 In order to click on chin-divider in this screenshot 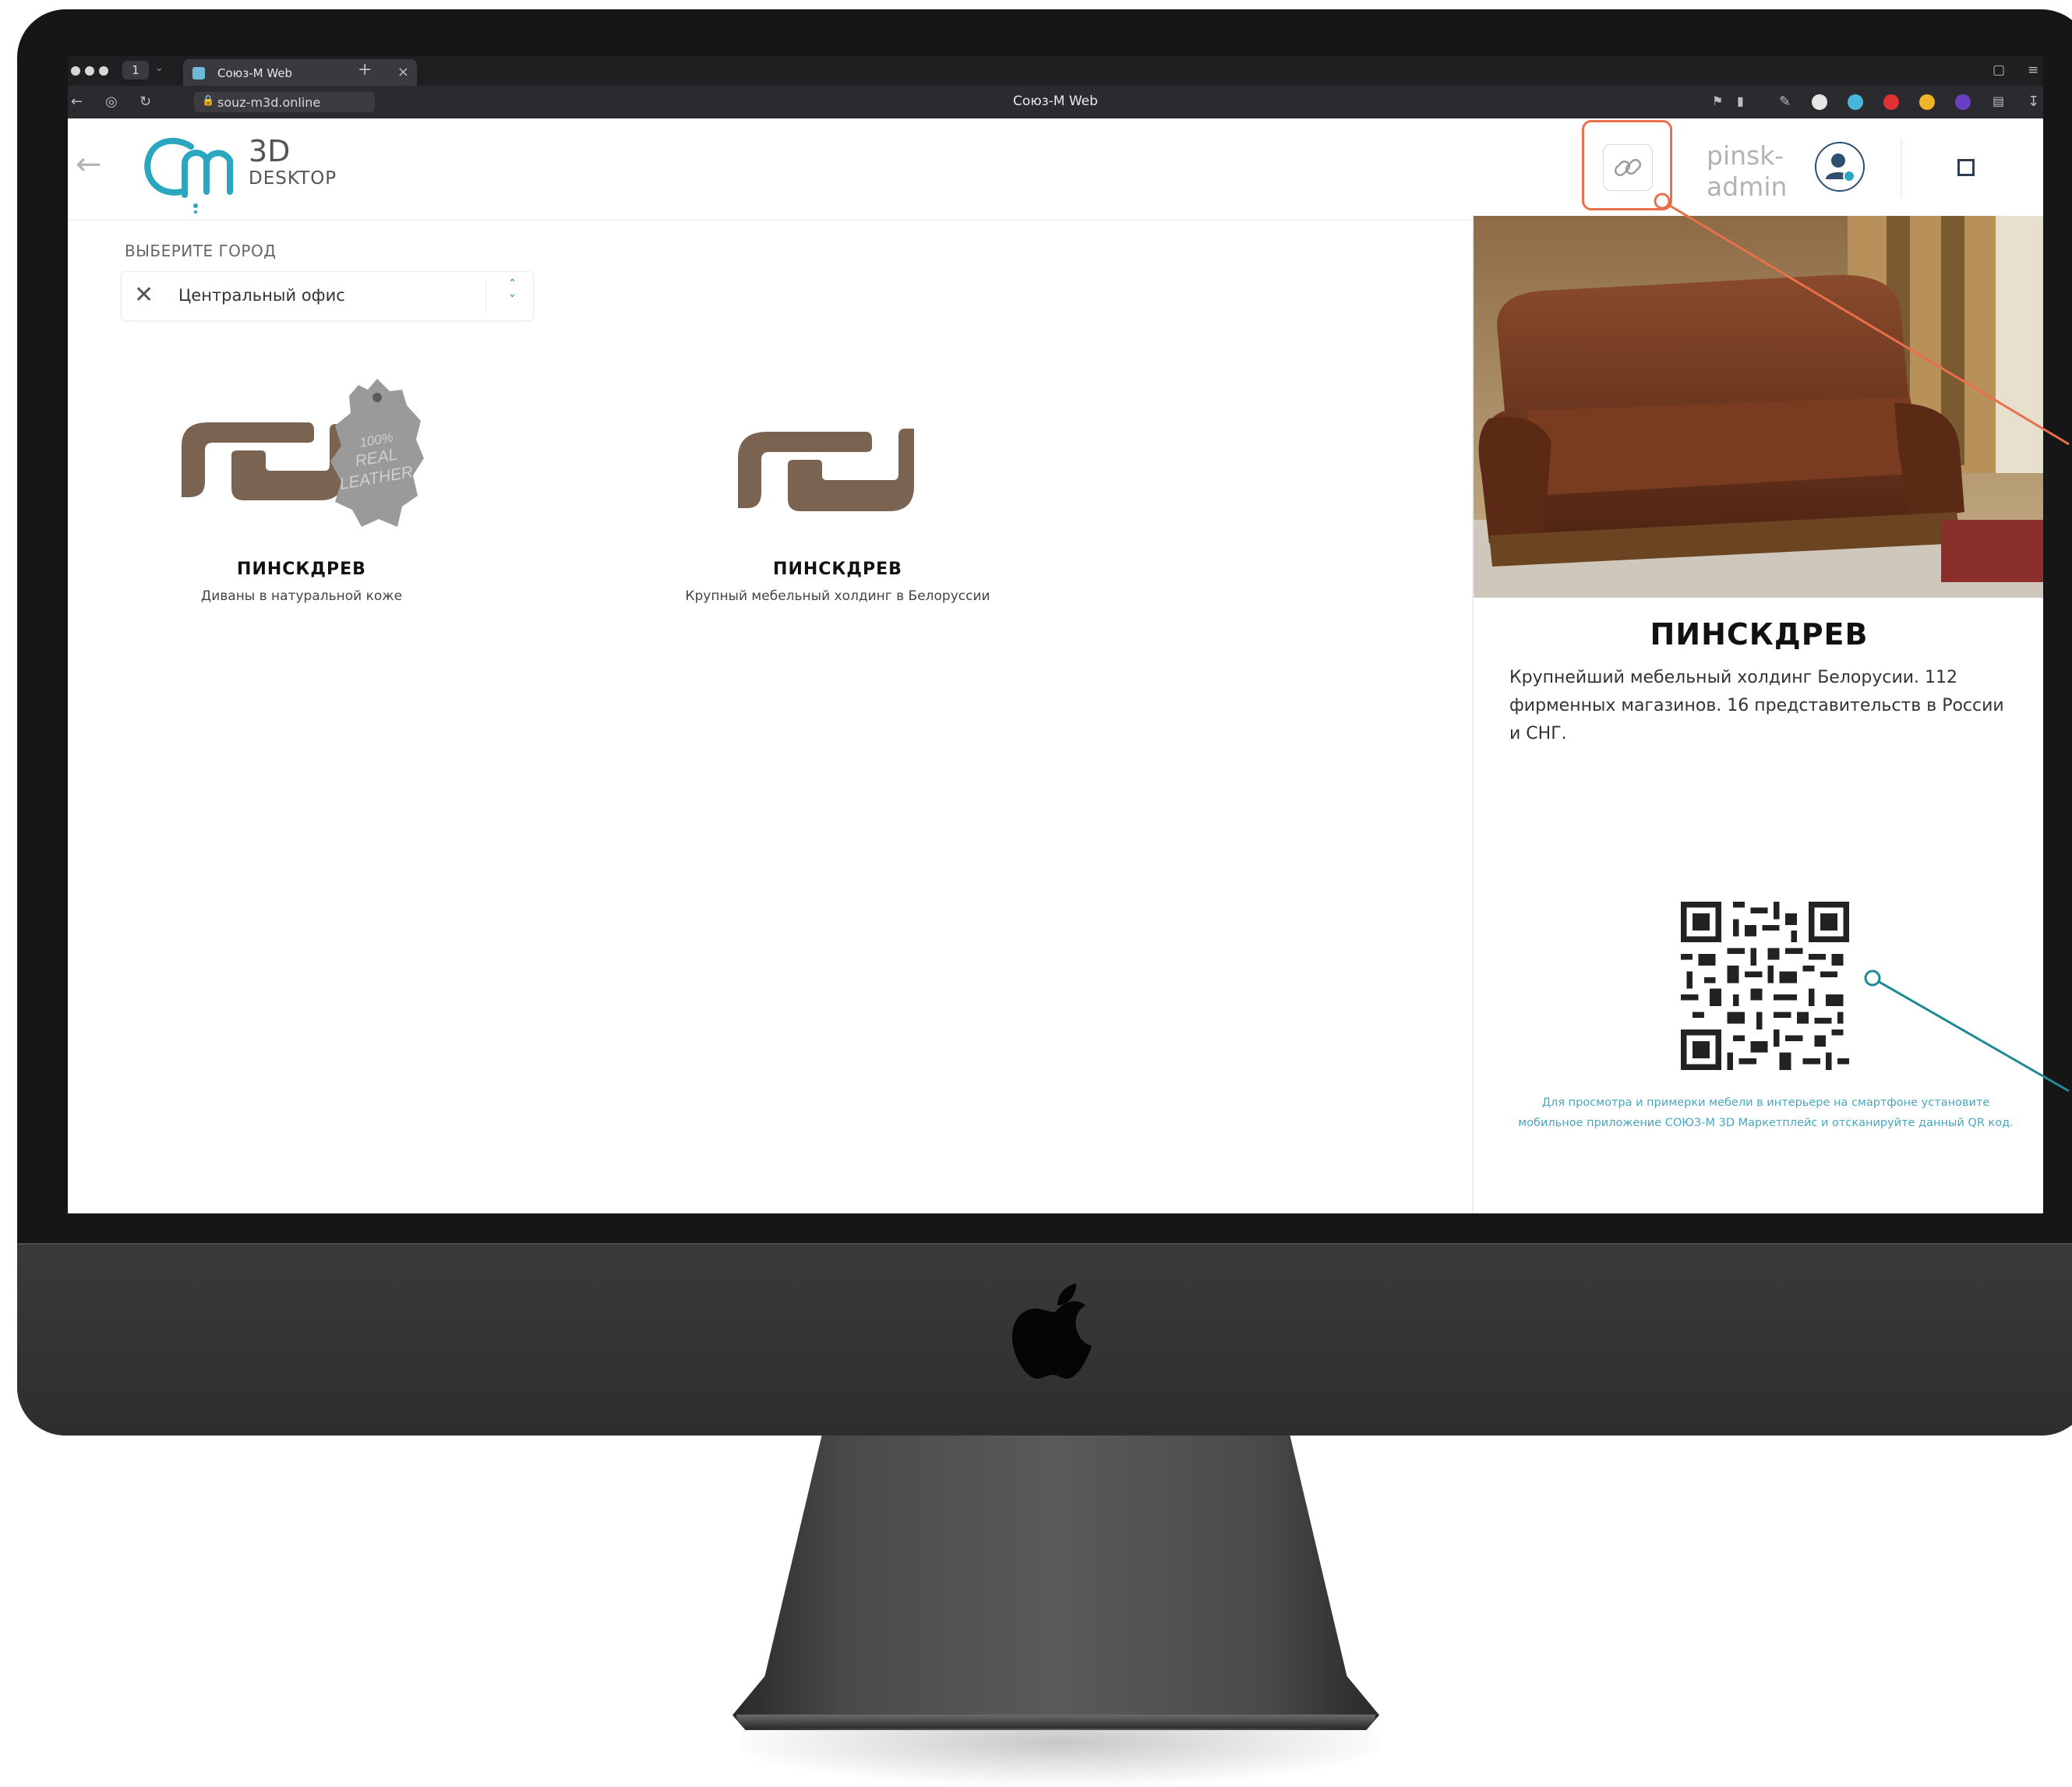, I will do `click(1044, 1244)`.